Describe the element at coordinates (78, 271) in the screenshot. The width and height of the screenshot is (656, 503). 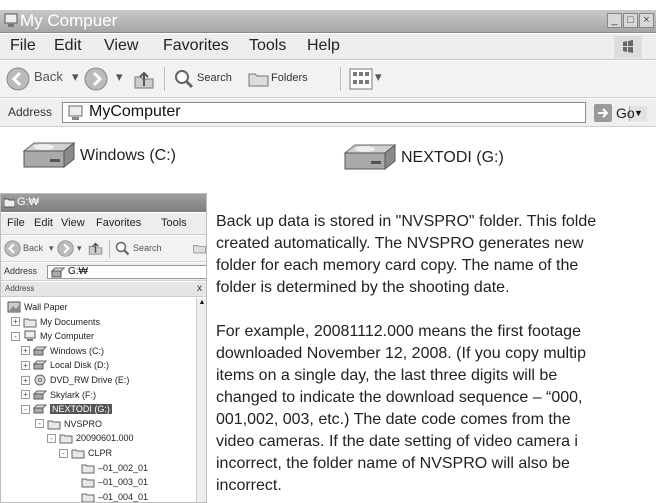
I see `address-value: G:₩` at that location.